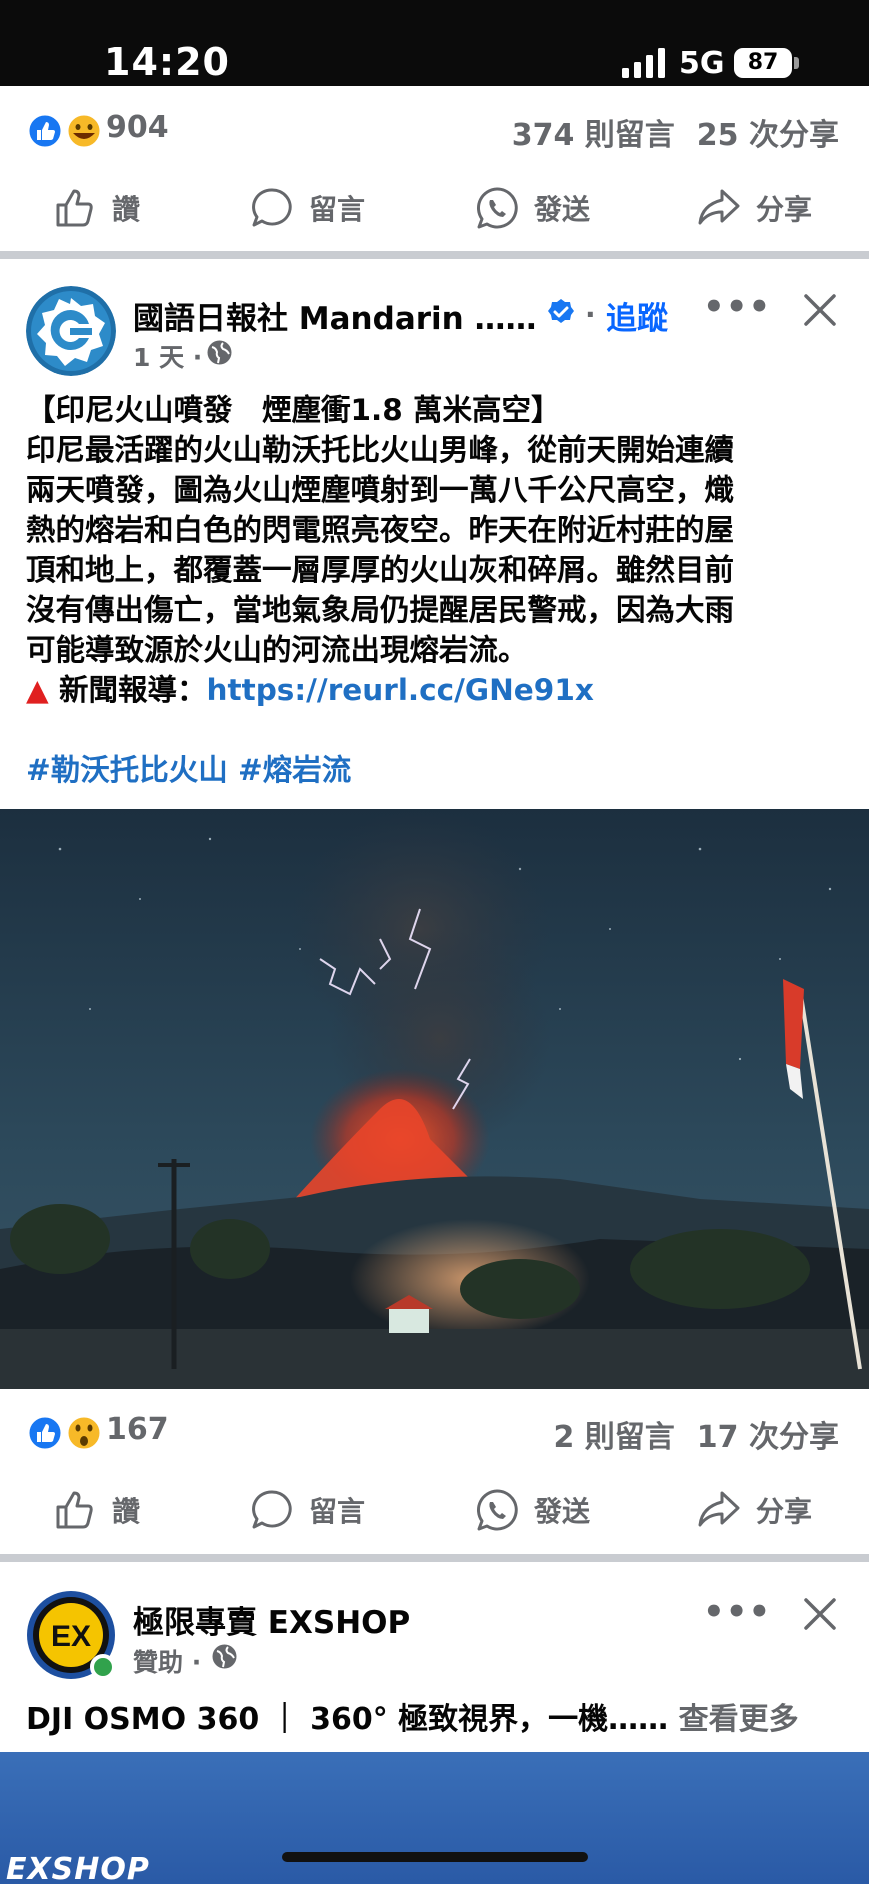 The height and width of the screenshot is (1884, 869). Describe the element at coordinates (434, 1510) in the screenshot. I see `post-action-bar: 讚 留言 發送 分享` at that location.